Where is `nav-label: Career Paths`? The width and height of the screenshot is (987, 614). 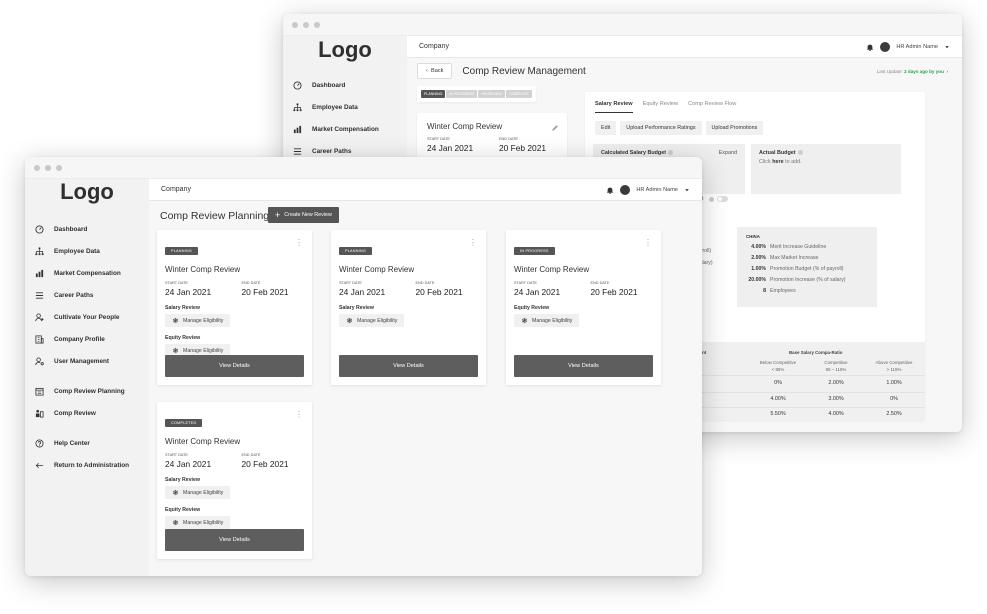
nav-label: Career Paths is located at coordinates (74, 295).